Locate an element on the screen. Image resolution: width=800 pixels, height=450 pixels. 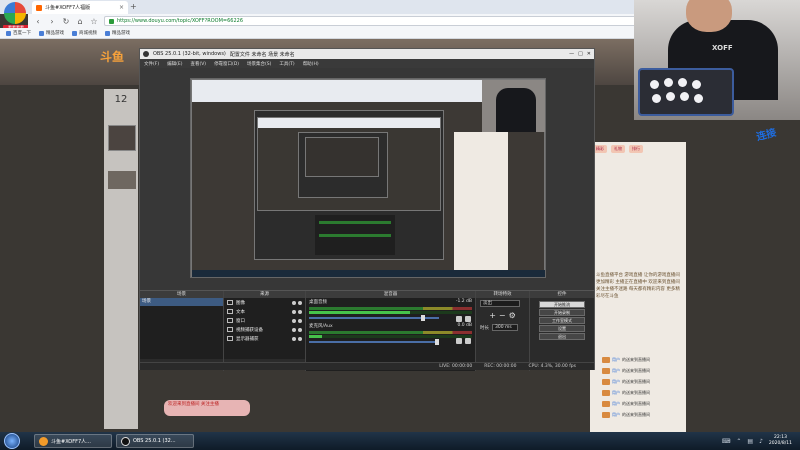
volume-level is located at coordinates (390, 312).